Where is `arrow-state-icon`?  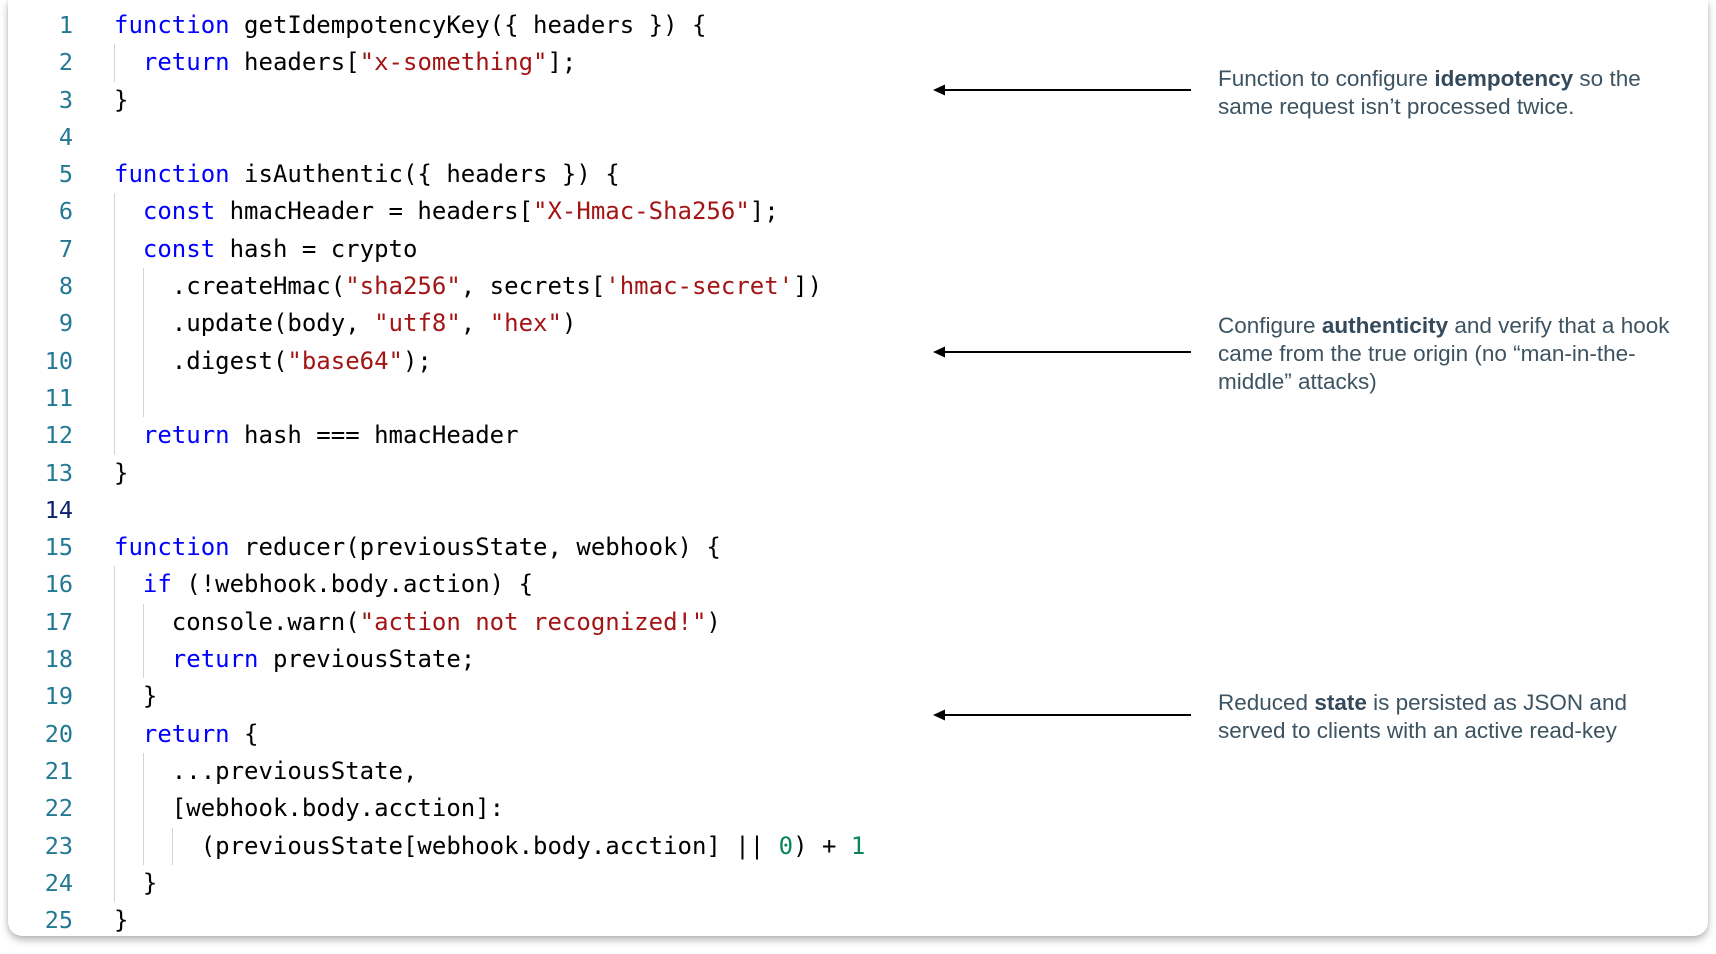
arrow-state-icon is located at coordinates (1062, 715).